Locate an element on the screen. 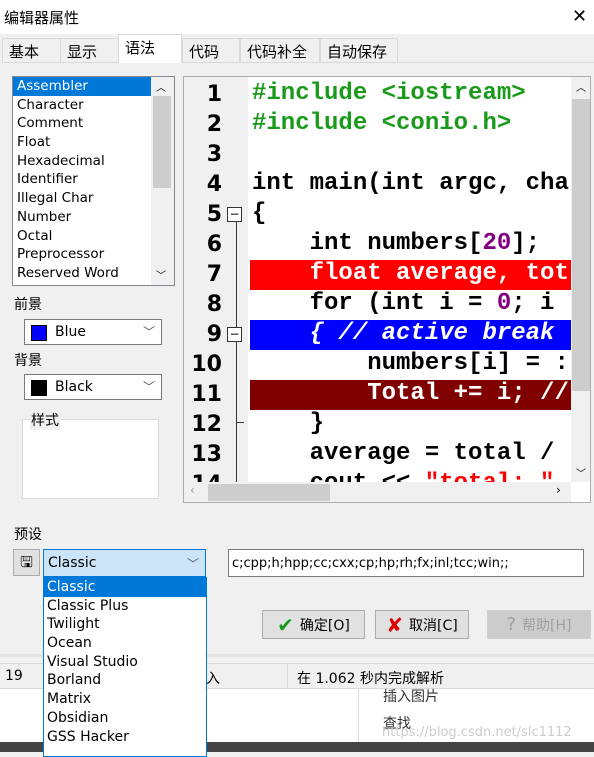 The width and height of the screenshot is (594, 757). code-line: #include <iostream> is located at coordinates (411, 95).